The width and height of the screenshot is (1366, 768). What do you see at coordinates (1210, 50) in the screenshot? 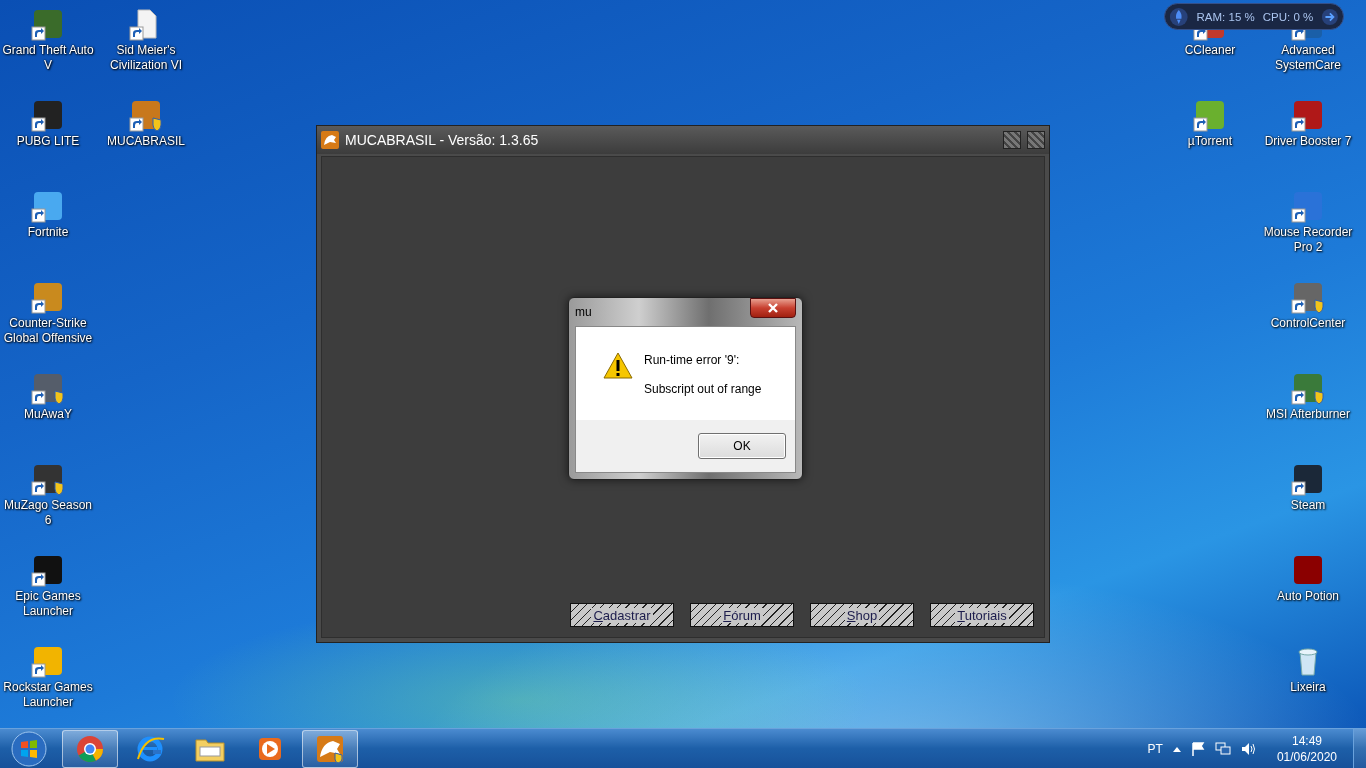
I see `shortcut-label: CCleaner` at bounding box center [1210, 50].